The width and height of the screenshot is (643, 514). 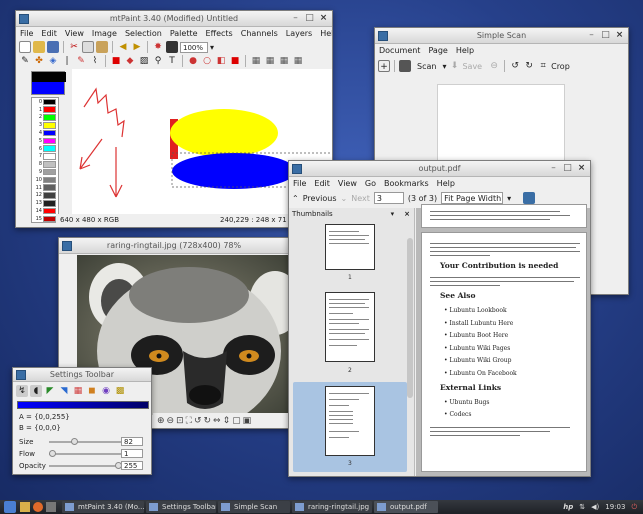 I want to click on next-arrow-icon: ⌄, so click(x=344, y=198).